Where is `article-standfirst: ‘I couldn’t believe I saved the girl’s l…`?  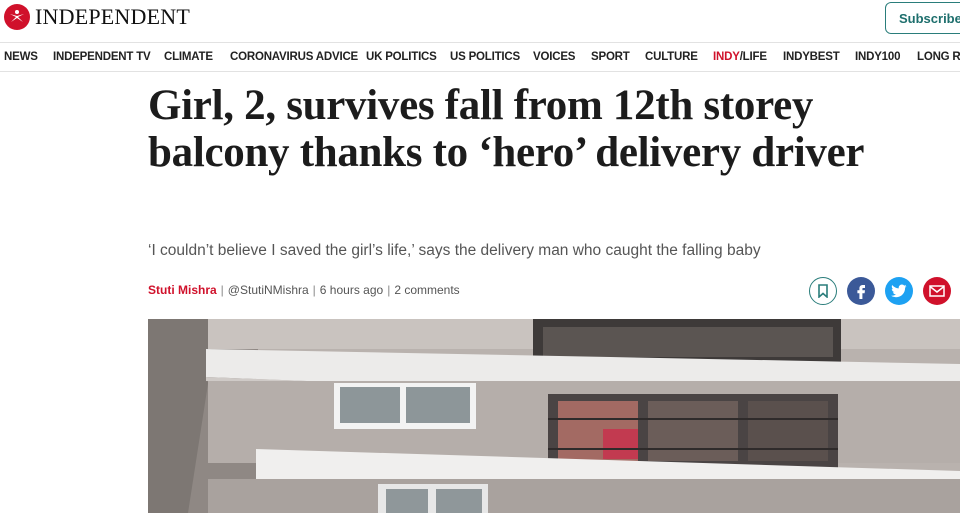 article-standfirst: ‘I couldn’t believe I saved the girl’s l… is located at coordinates (454, 250).